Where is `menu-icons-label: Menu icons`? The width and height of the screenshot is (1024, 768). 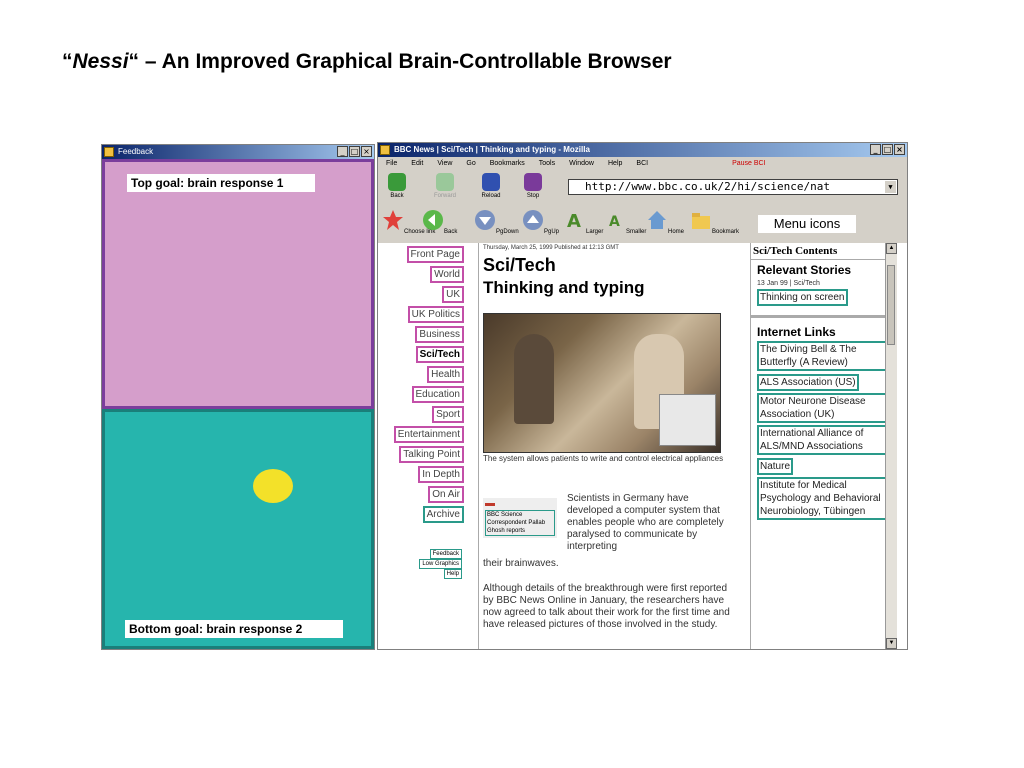
menu-icons-label: Menu icons is located at coordinates (807, 224).